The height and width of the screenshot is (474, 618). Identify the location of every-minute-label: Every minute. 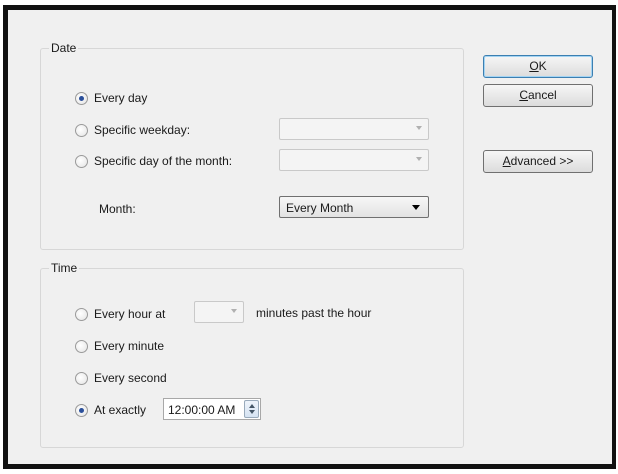
(129, 346).